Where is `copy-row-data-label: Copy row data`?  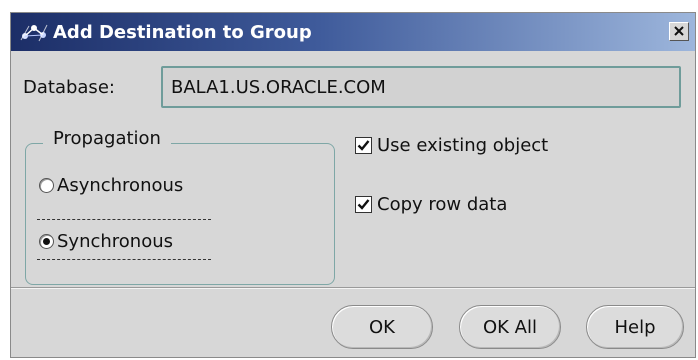
copy-row-data-label: Copy row data is located at coordinates (442, 204).